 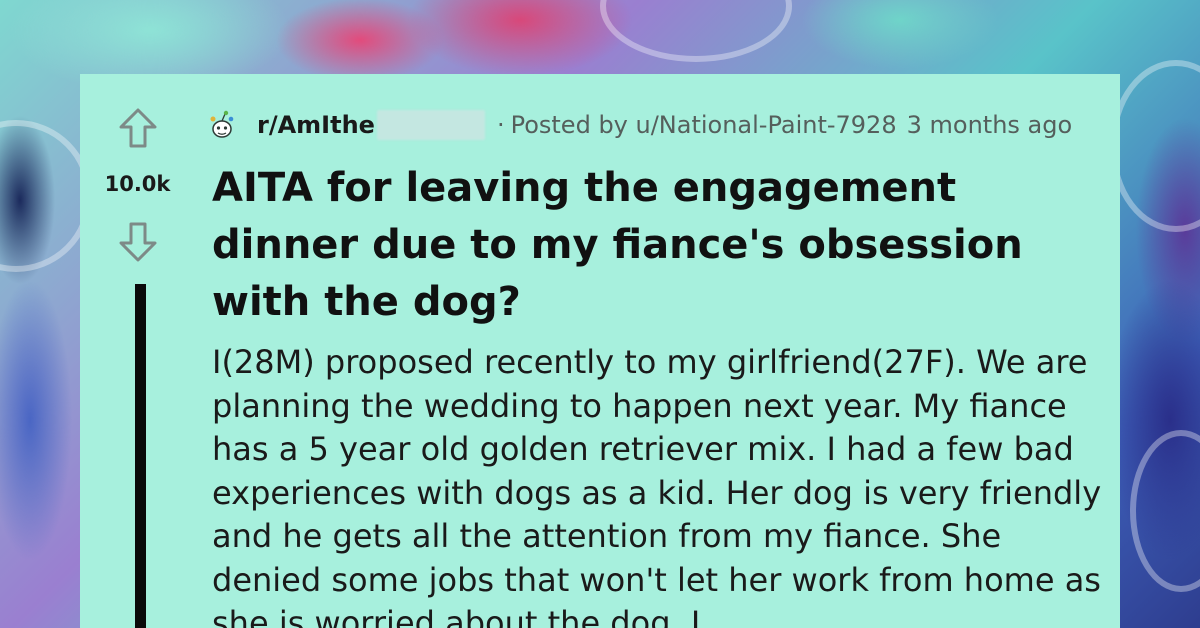 I want to click on subreddit-name: r/AmIthe, so click(x=316, y=125).